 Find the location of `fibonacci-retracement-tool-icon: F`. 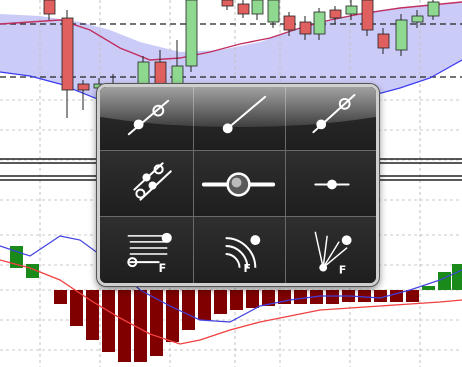

fibonacci-retracement-tool-icon: F is located at coordinates (149, 253).